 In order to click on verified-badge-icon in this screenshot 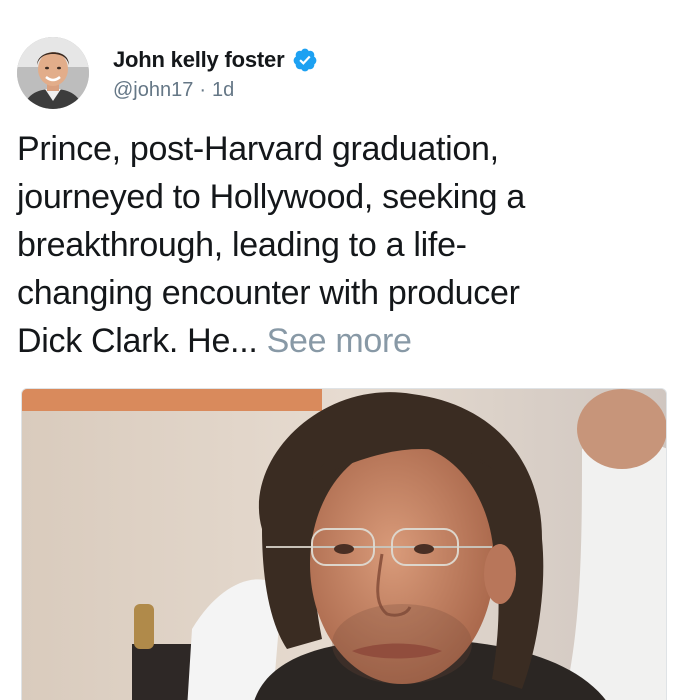, I will do `click(305, 60)`.